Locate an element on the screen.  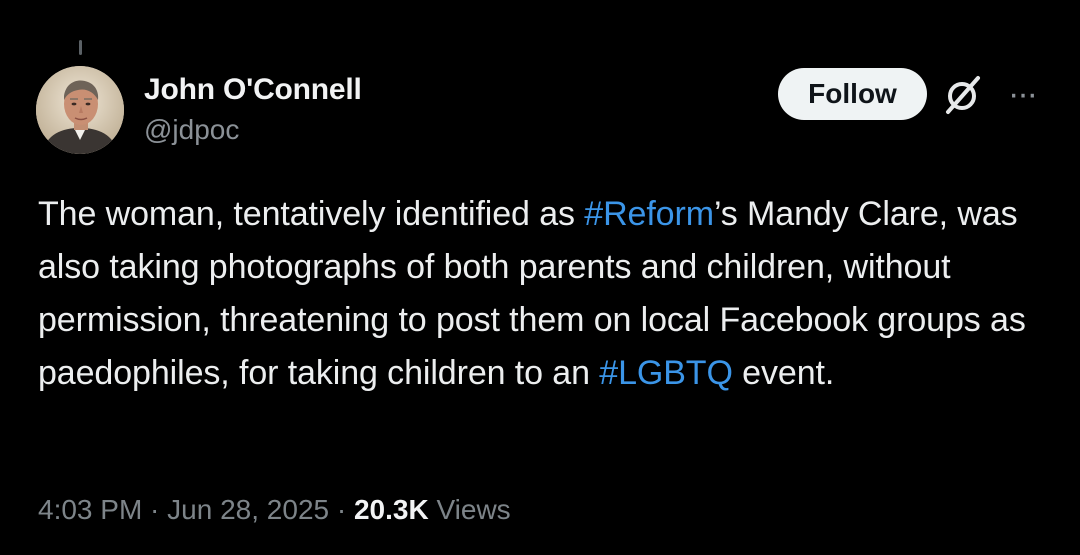
grok-icon-glyph is located at coordinates (963, 95).